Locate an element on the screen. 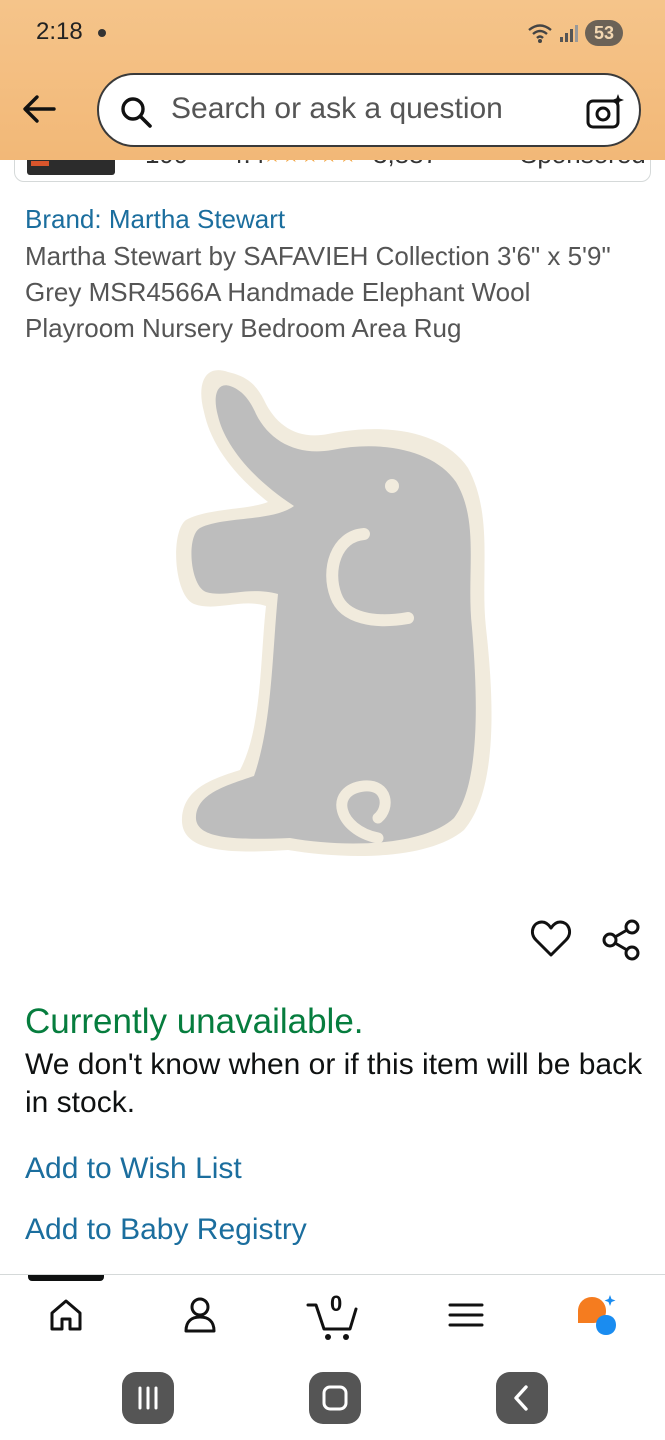 The image size is (665, 1440). search-input: Search or ask a question is located at coordinates (337, 109).